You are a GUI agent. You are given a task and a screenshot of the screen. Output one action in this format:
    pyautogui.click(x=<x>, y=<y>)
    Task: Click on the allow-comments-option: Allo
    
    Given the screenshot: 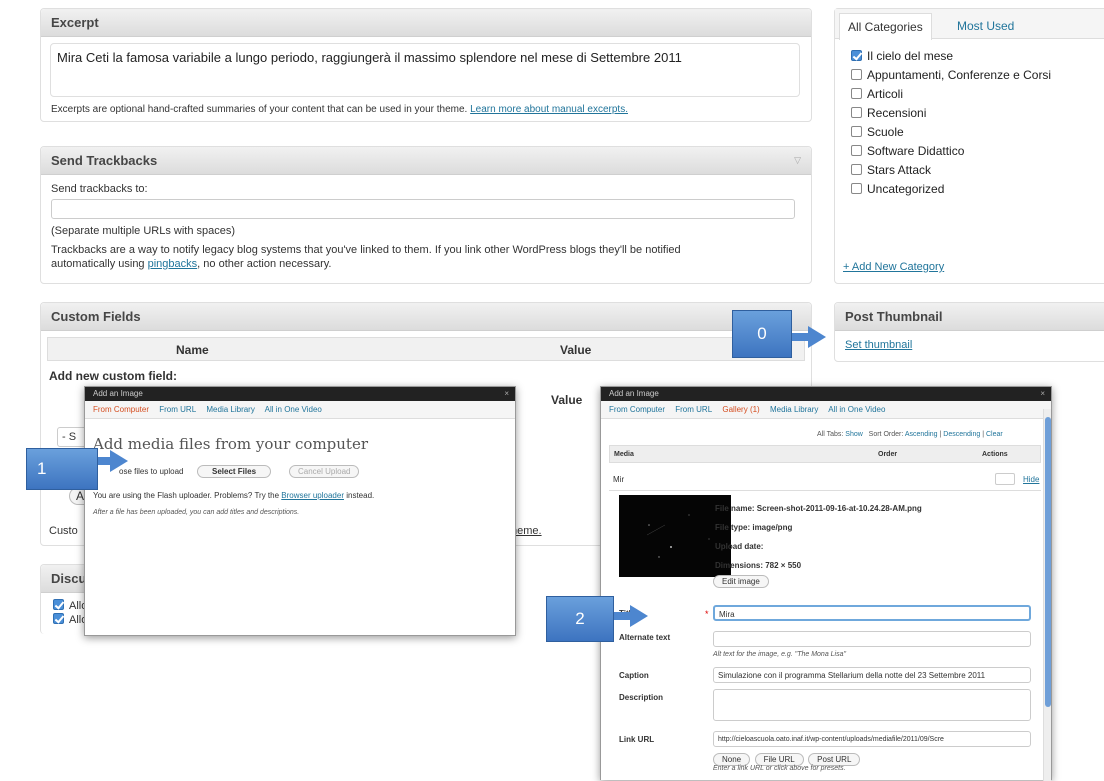 What is the action you would take?
    pyautogui.click(x=70, y=605)
    